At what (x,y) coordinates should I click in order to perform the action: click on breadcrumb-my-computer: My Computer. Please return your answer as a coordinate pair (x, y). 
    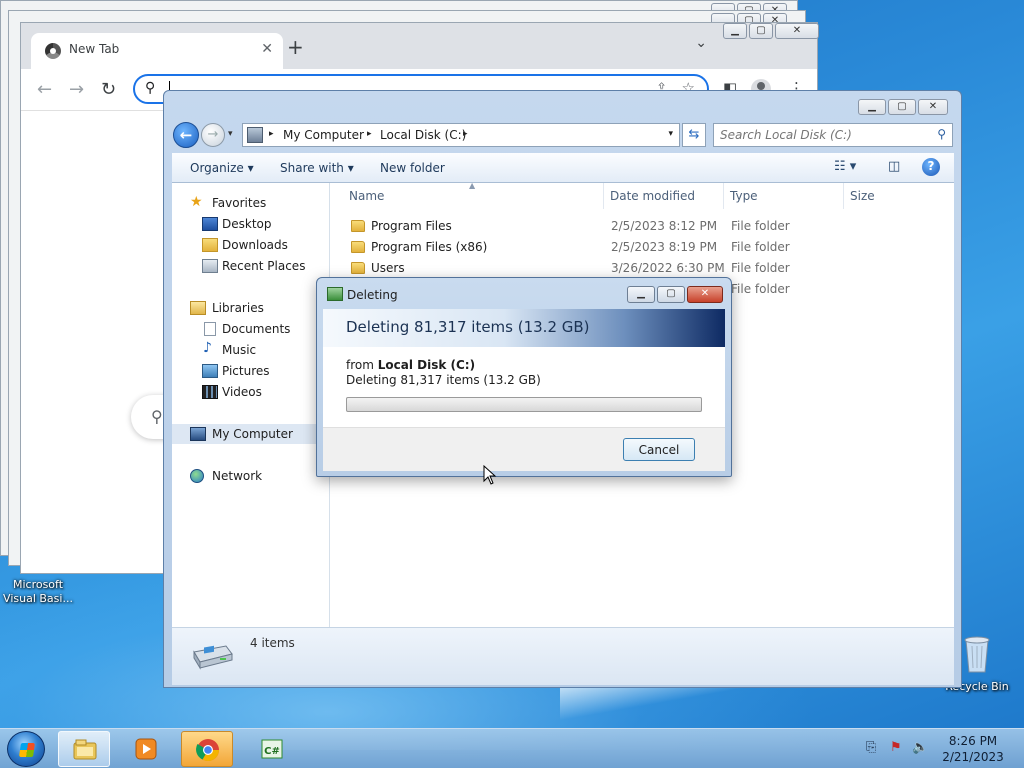
    Looking at the image, I should click on (323, 135).